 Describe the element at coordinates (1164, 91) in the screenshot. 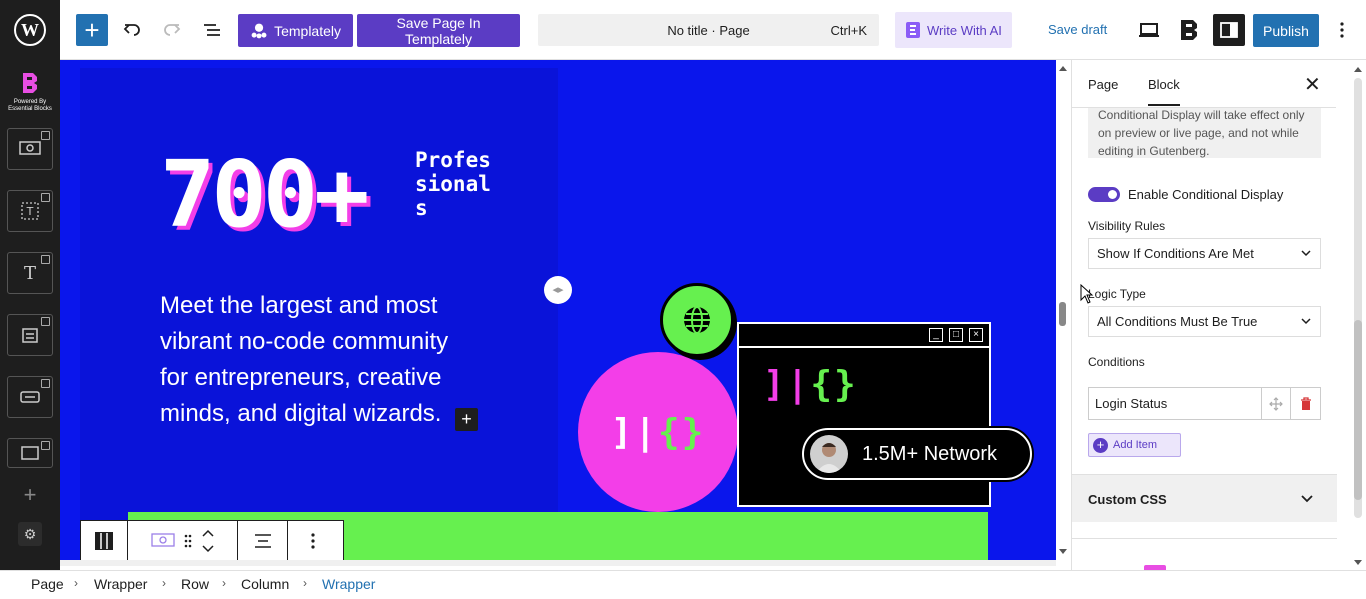

I see `tab-block: Block` at that location.